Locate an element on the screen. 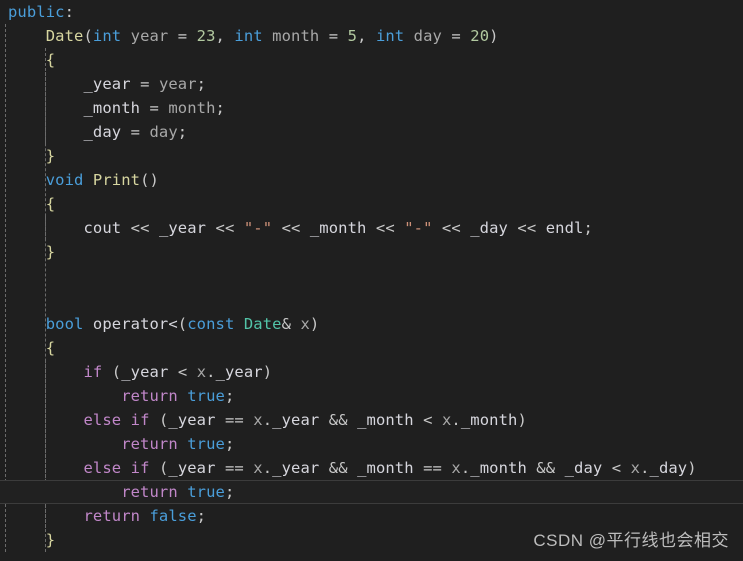 The height and width of the screenshot is (561, 743). code-line: _month = month; is located at coordinates (371, 108).